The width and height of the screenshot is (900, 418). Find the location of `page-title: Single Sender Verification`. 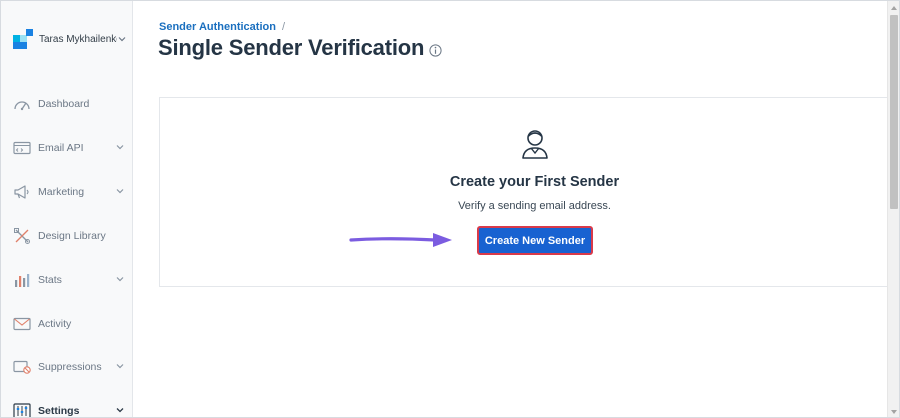

page-title: Single Sender Verification is located at coordinates (291, 47).